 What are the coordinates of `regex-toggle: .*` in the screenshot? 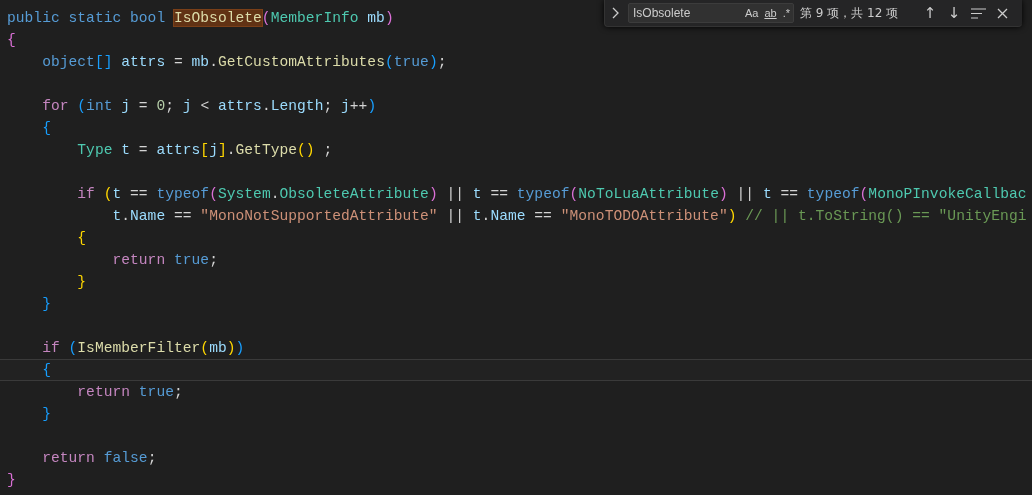 It's located at (786, 13).